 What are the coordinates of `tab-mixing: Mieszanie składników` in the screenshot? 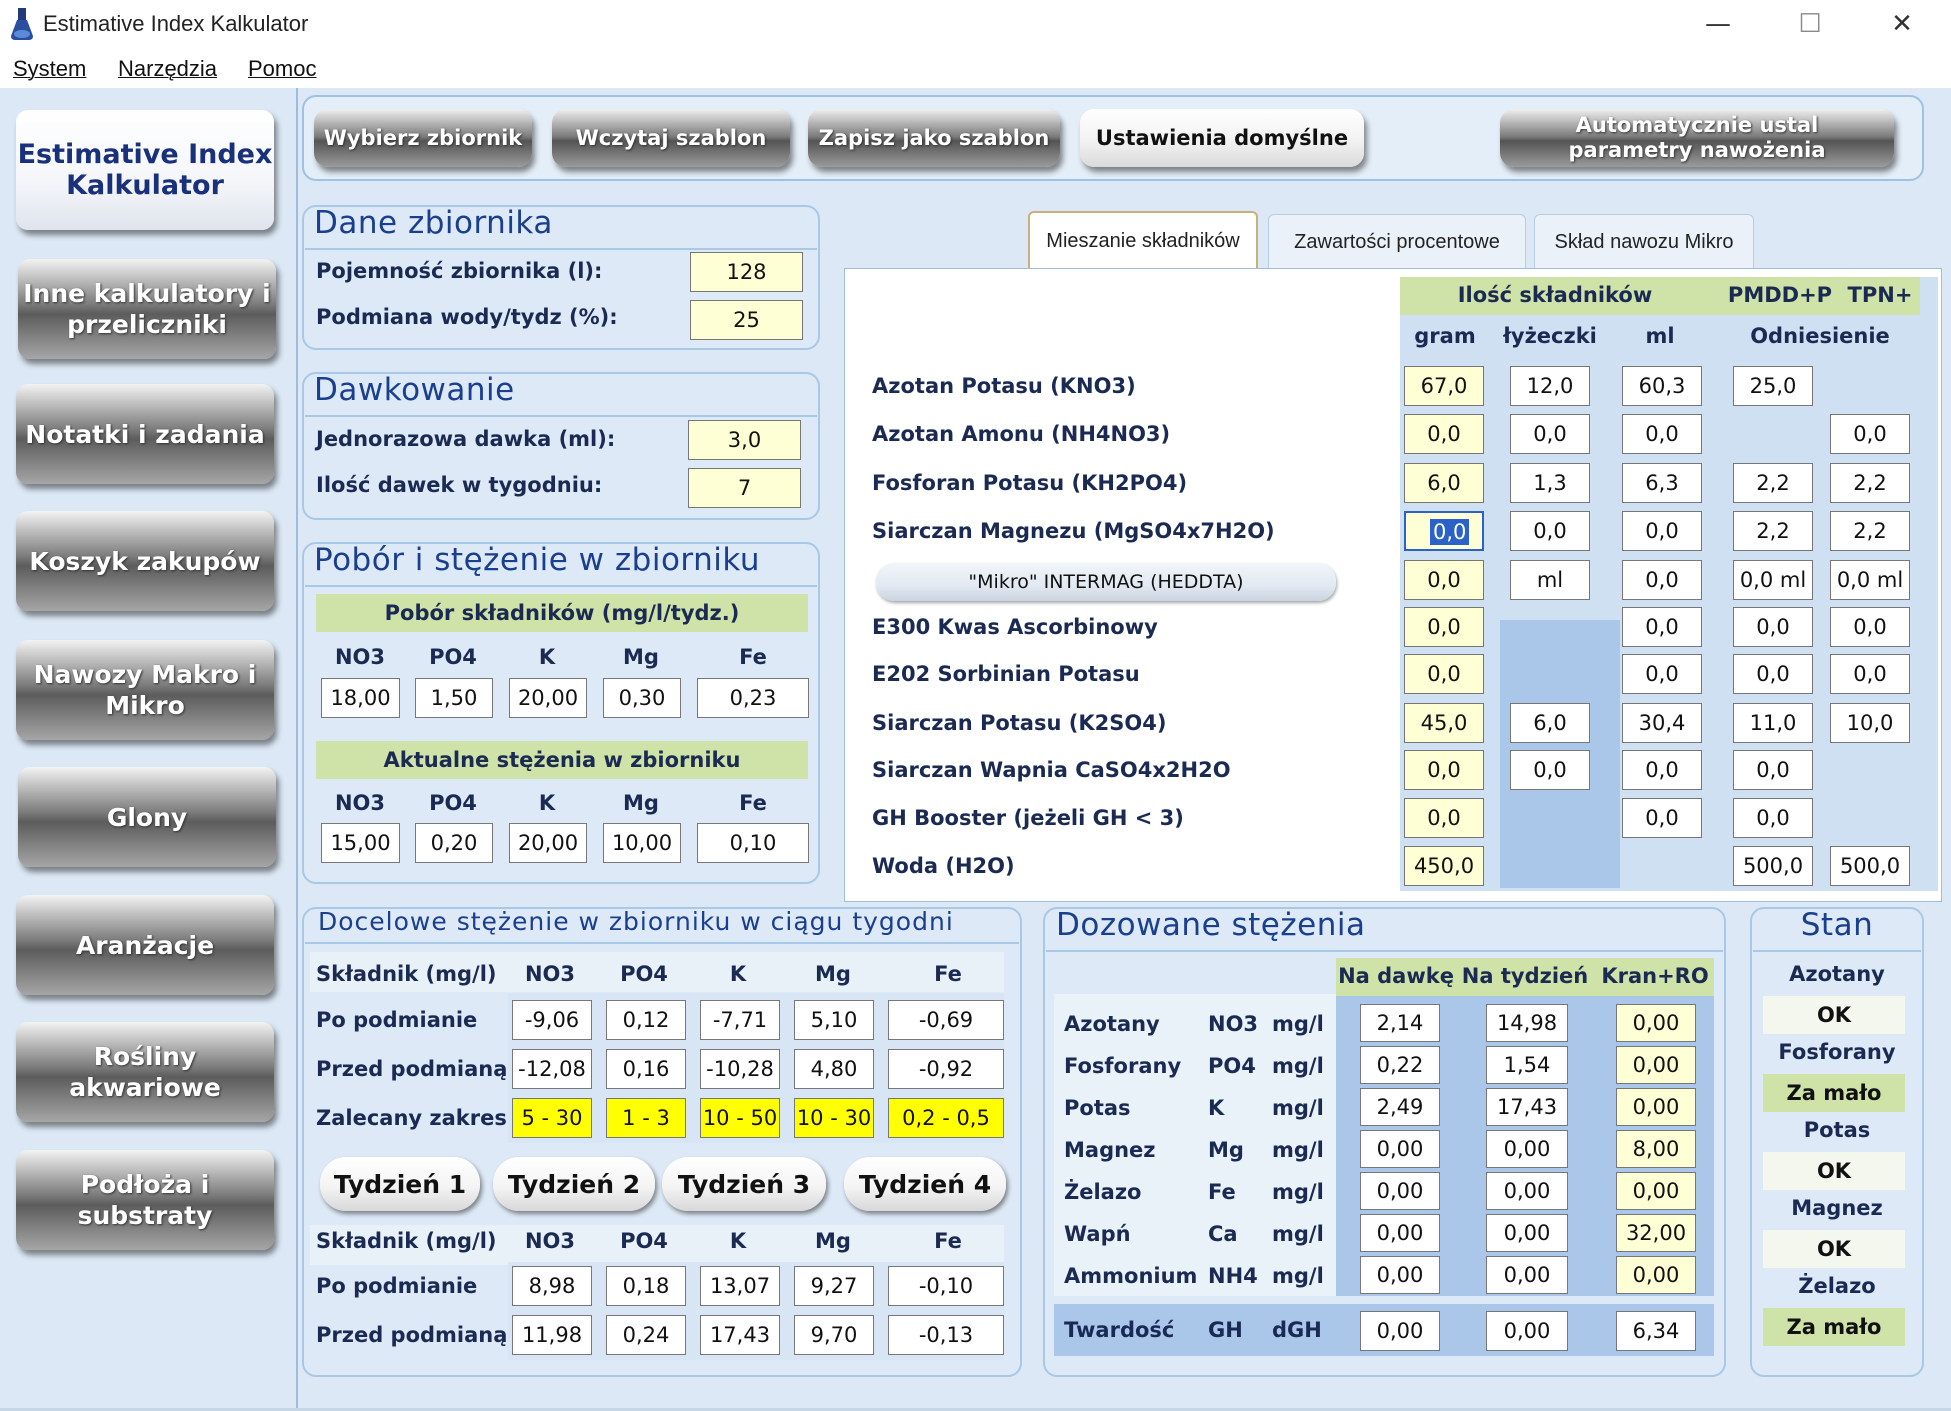 It's located at (1143, 240).